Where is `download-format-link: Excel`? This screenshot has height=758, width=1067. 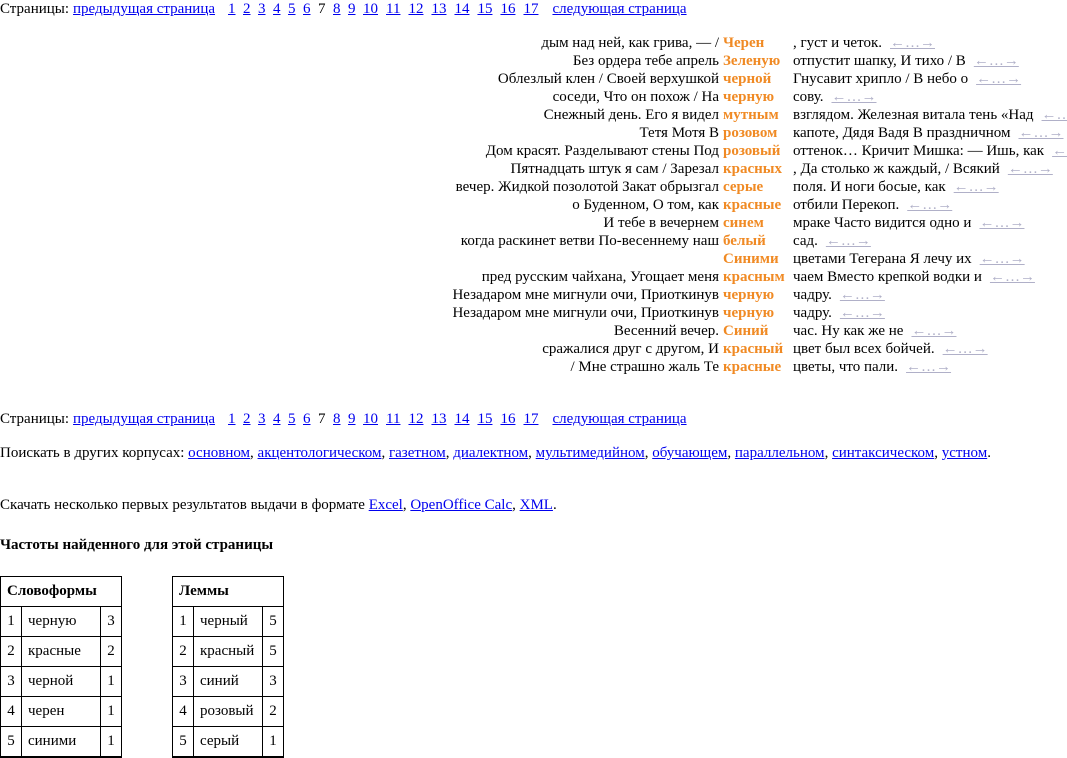
download-format-link: Excel is located at coordinates (386, 505).